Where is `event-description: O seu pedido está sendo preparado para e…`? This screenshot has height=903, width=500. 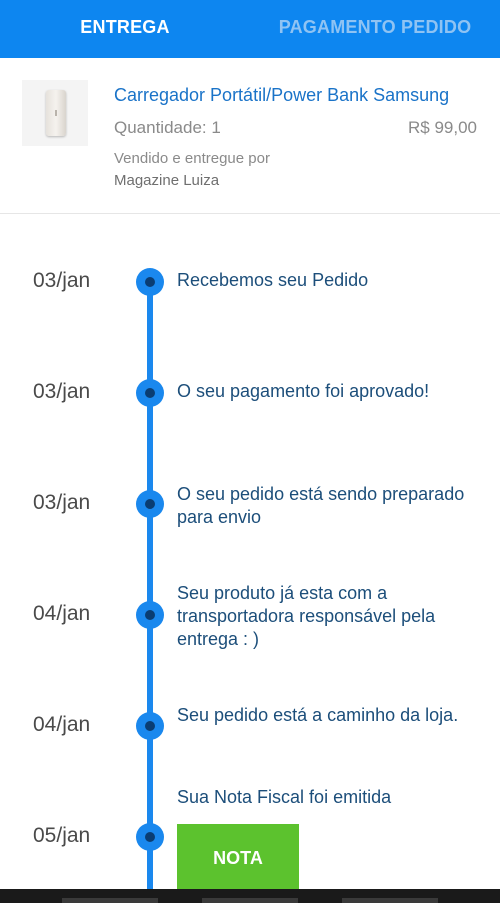 event-description: O seu pedido está sendo preparado para e… is located at coordinates (321, 505).